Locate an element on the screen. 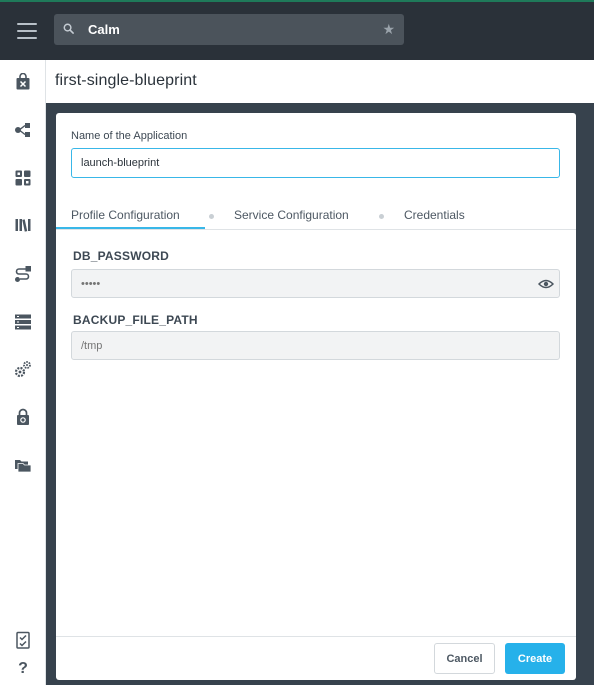  search-value: Calm is located at coordinates (104, 29).